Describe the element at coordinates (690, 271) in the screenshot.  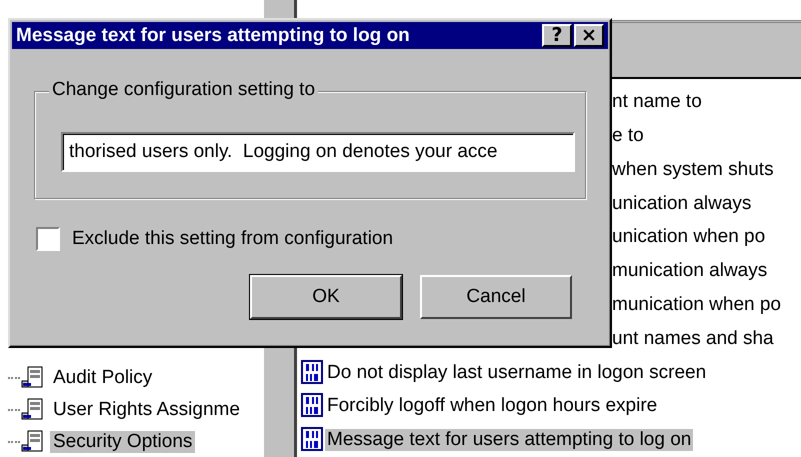
I see `list-item: munication always` at that location.